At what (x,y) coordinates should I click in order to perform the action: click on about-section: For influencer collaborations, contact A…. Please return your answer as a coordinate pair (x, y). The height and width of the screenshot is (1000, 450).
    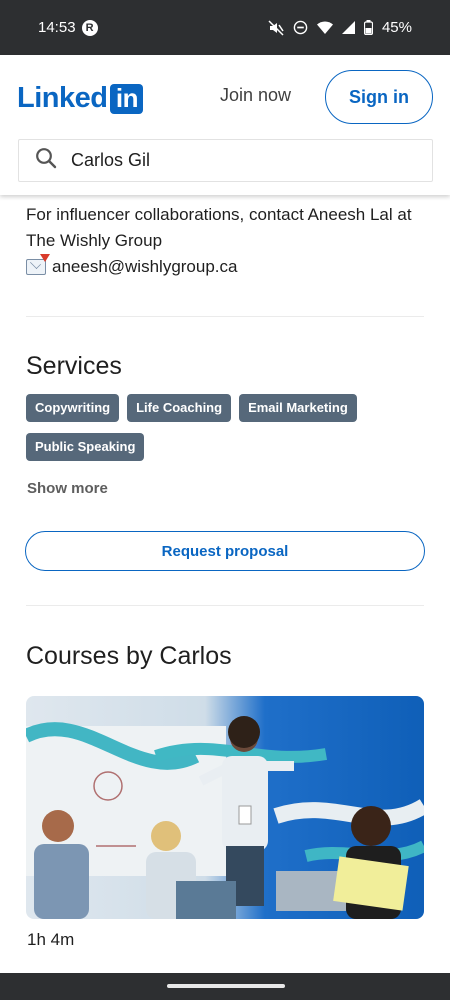
    Looking at the image, I should click on (223, 241).